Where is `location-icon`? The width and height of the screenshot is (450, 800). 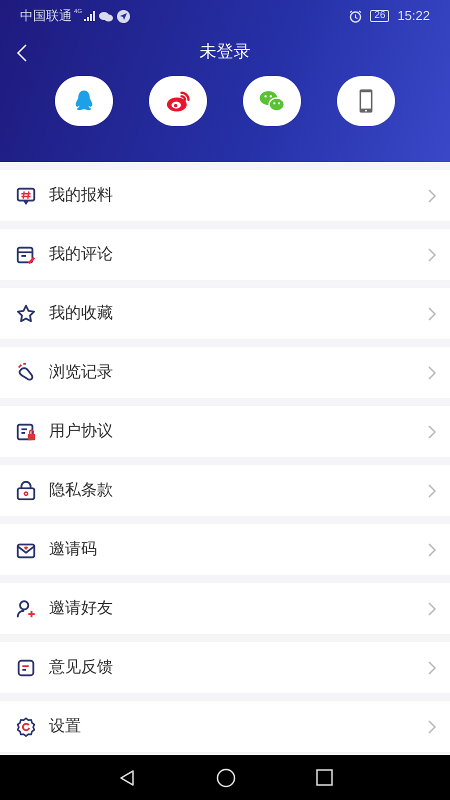
location-icon is located at coordinates (123, 16).